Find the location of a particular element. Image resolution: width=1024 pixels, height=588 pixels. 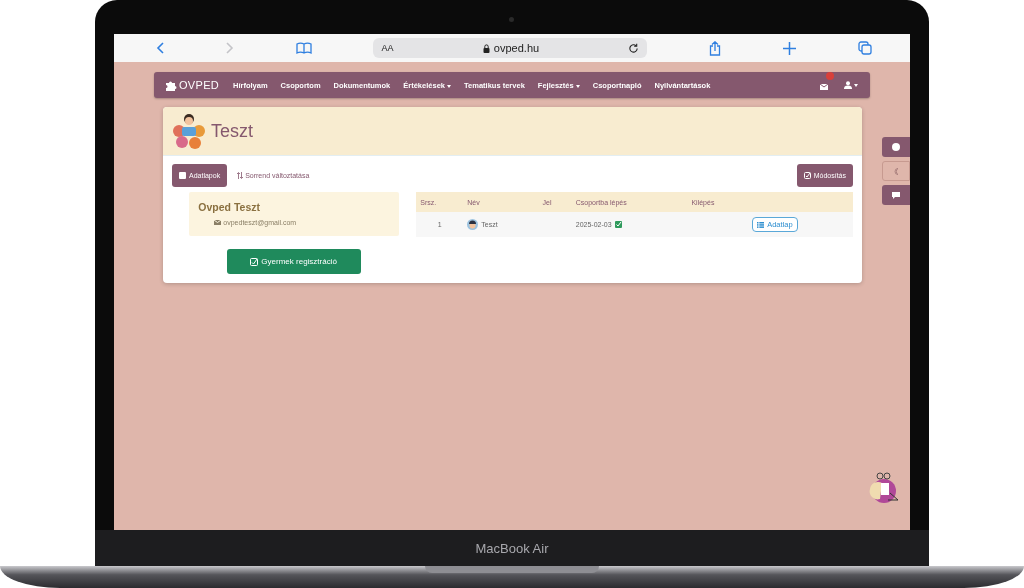

puzzle-icon is located at coordinates (171, 85).